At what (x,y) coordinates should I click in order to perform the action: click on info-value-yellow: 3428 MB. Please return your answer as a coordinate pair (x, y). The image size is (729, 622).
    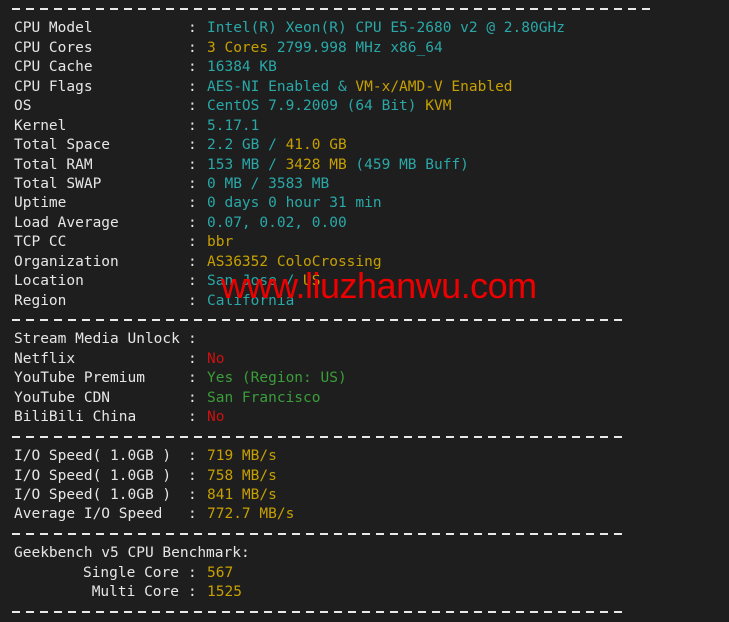
    Looking at the image, I should click on (316, 164).